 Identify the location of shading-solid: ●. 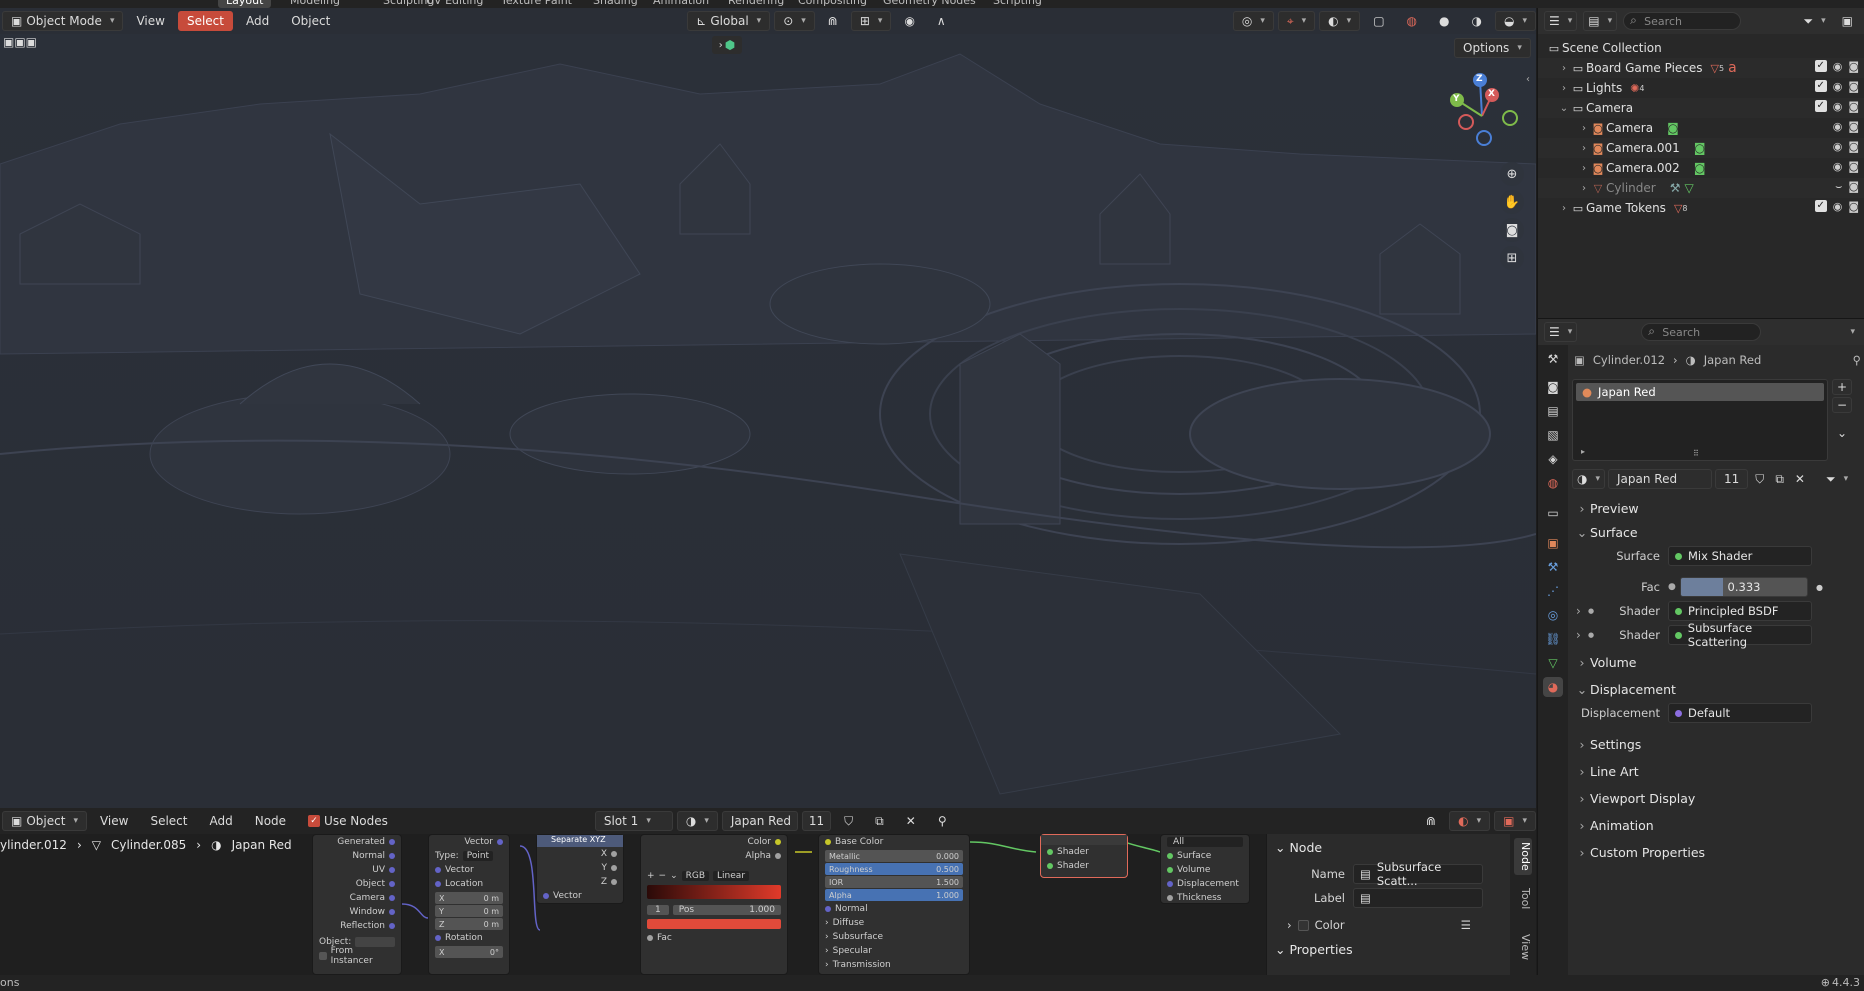
(1444, 21).